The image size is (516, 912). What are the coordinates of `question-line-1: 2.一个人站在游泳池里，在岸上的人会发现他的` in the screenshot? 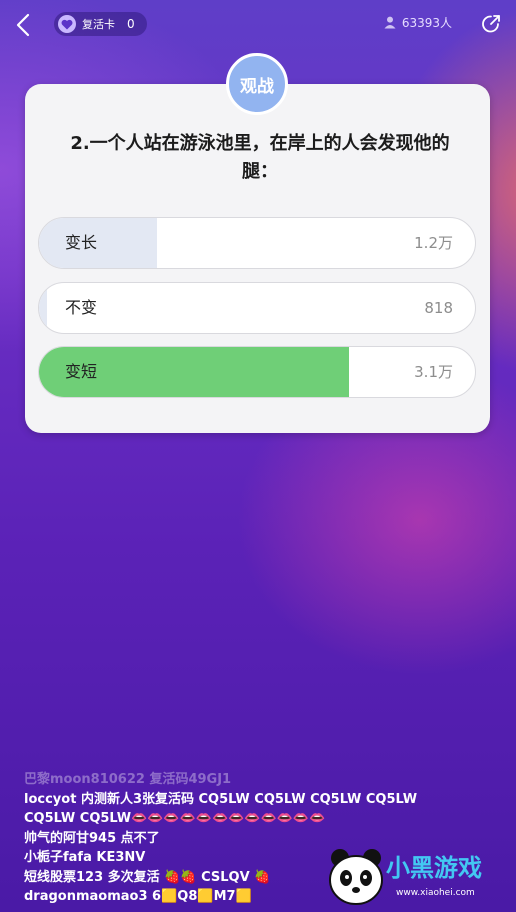 It's located at (260, 143).